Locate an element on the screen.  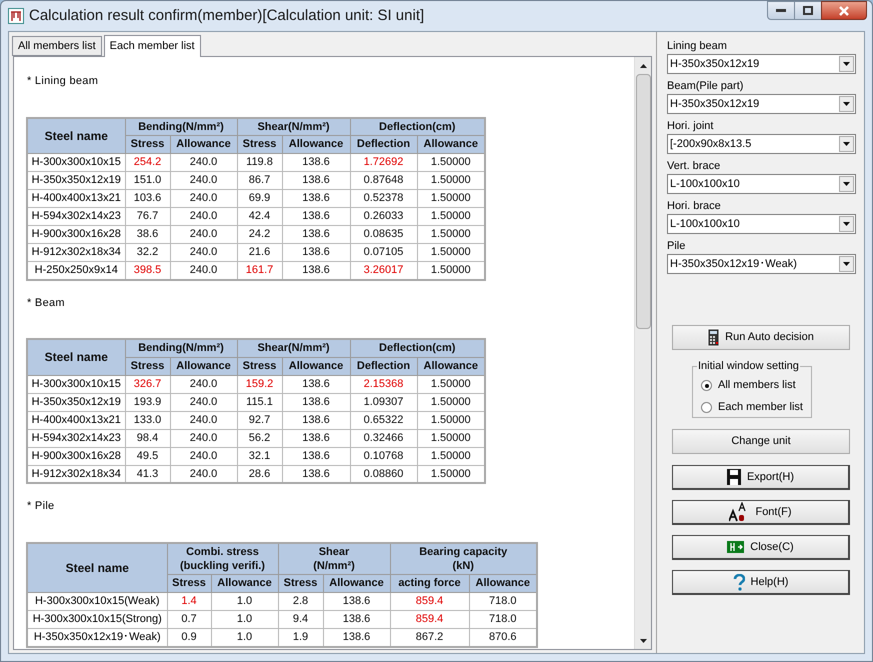
button: Font(F) is located at coordinates (761, 512).